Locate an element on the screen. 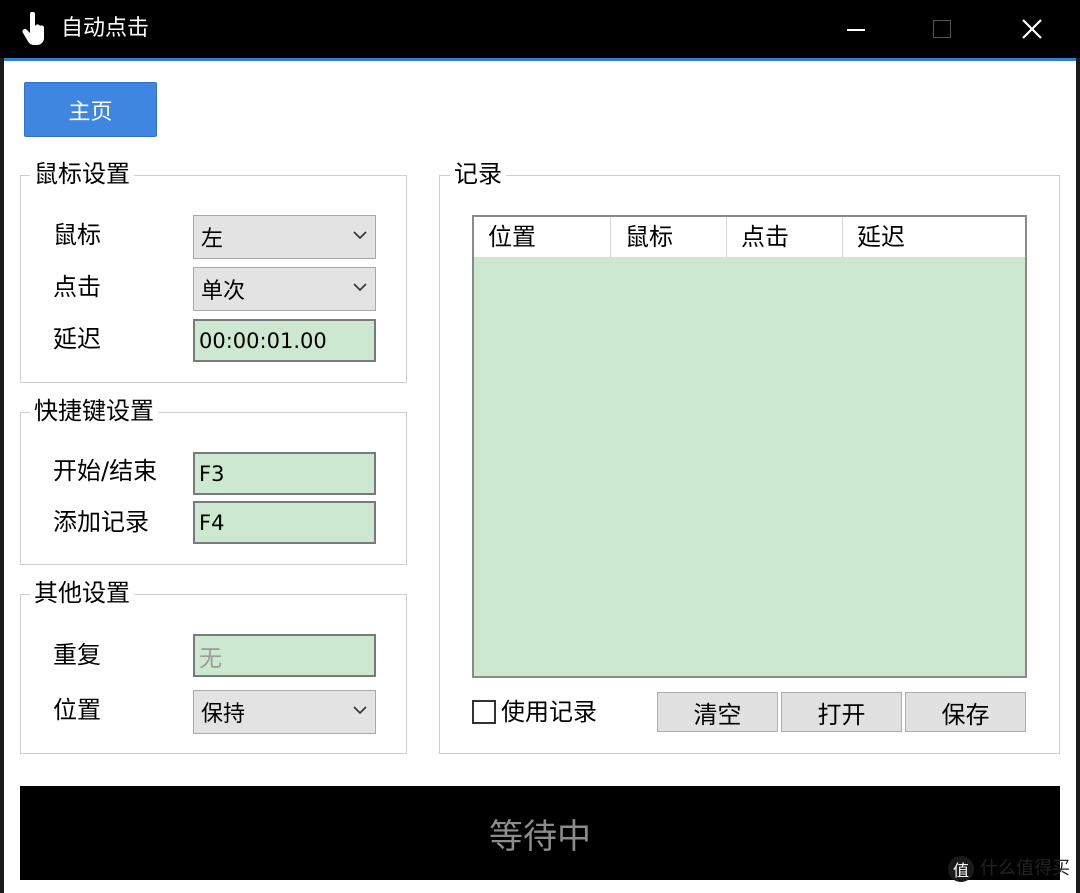 This screenshot has height=893, width=1080. hand-pointer-icon is located at coordinates (35, 28).